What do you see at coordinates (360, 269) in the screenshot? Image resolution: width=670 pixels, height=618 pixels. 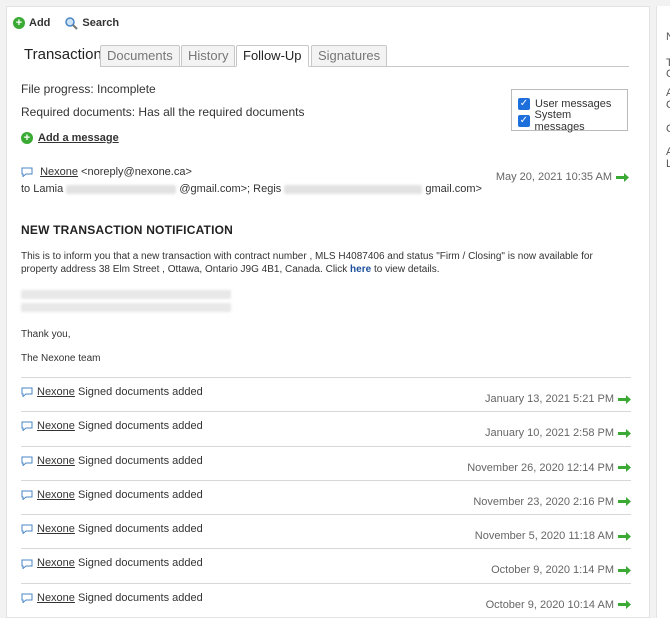 I see `view-details-link: here` at bounding box center [360, 269].